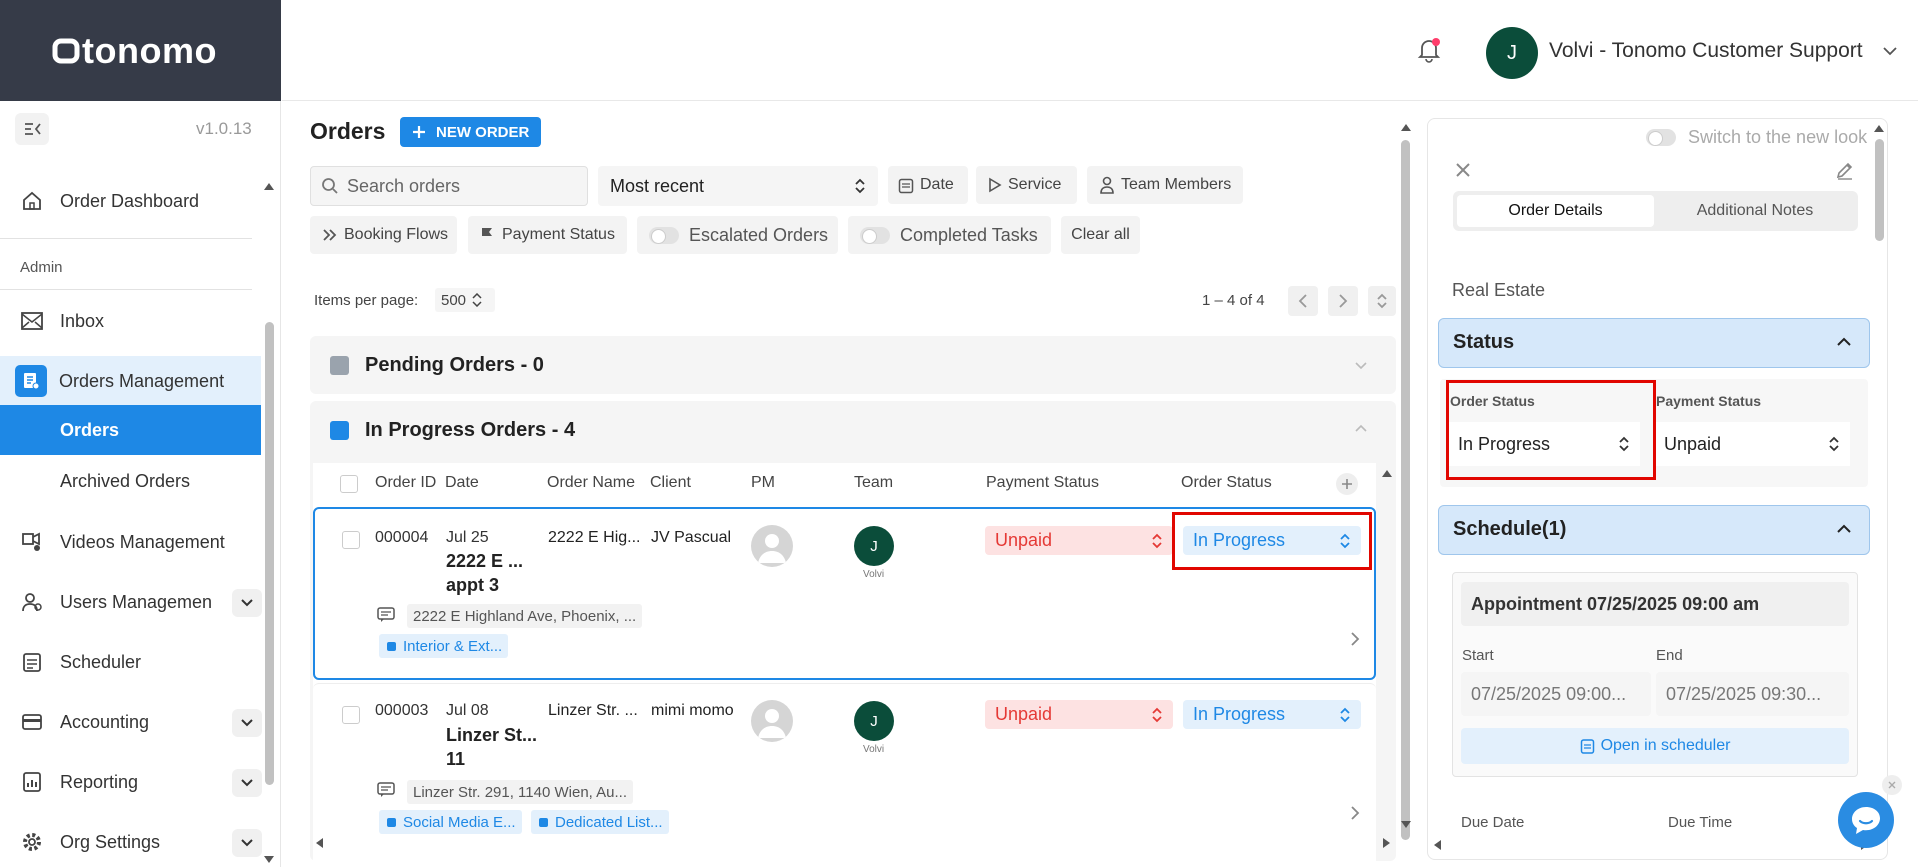  Describe the element at coordinates (1845, 170) in the screenshot. I see `edit-pencil-icon` at that location.